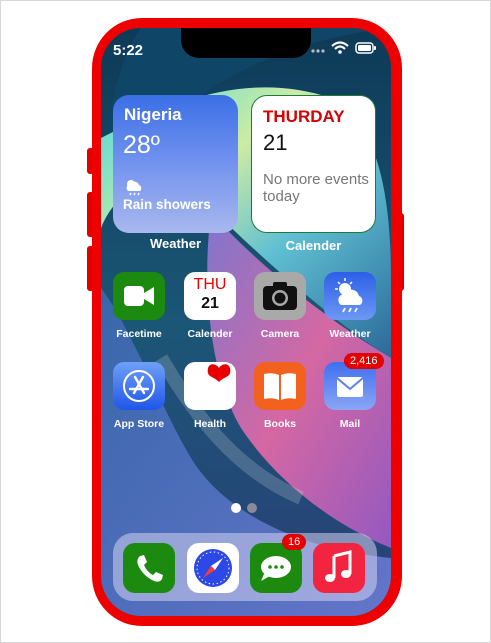  Describe the element at coordinates (340, 50) in the screenshot. I see `wifi-icon` at that location.